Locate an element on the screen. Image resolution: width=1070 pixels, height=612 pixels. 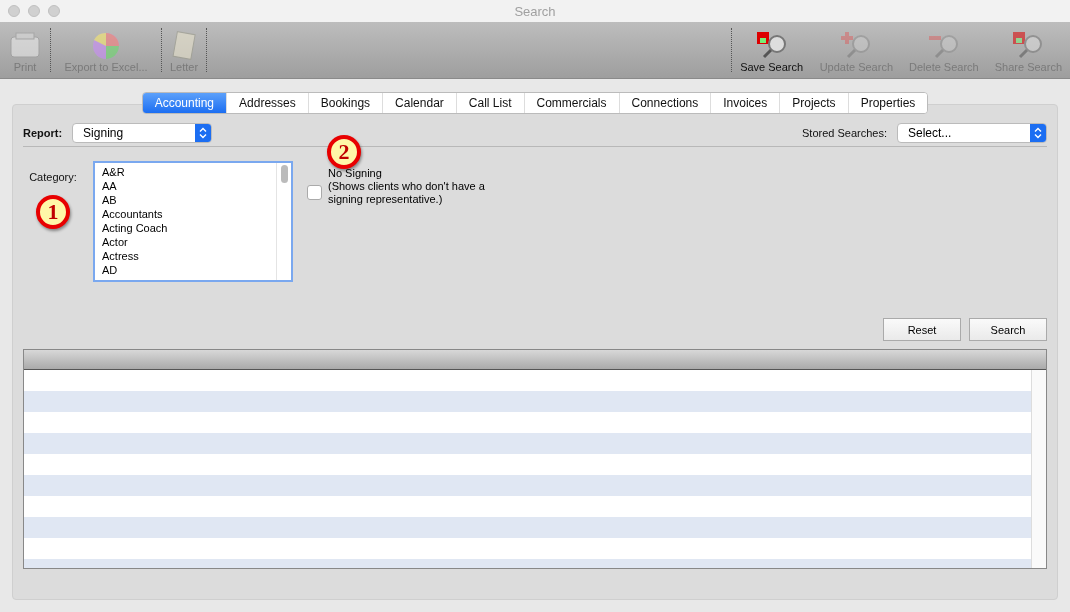
toolbar-button: Save Search is located at coordinates (771, 50).